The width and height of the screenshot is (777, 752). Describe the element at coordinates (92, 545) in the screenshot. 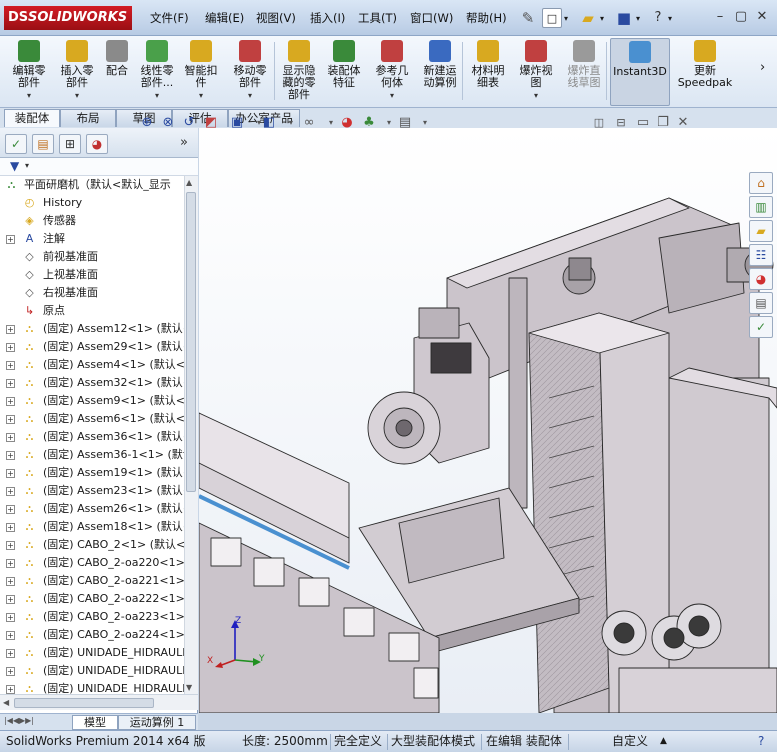

I see `tree-item: + ⛬ (固定) CABO_2<1> (默认<-` at that location.